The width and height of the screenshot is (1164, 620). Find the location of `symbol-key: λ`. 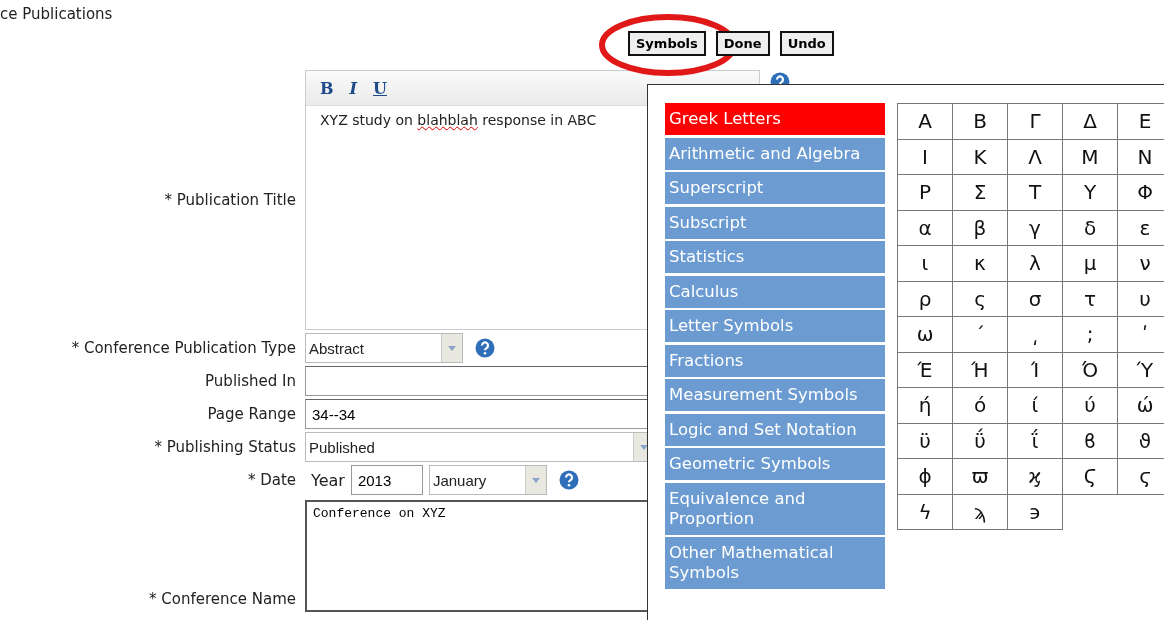

symbol-key: λ is located at coordinates (1035, 264).